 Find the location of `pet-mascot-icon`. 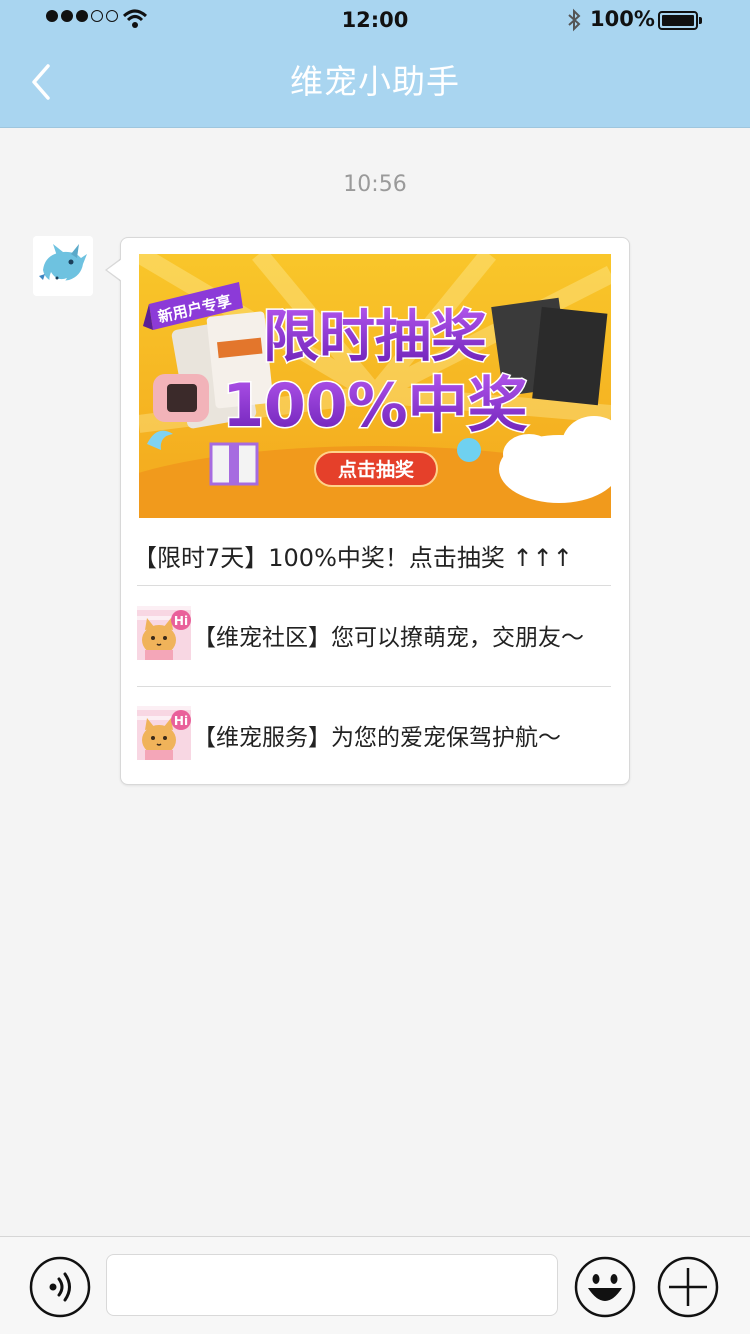

pet-mascot-icon is located at coordinates (63, 266).